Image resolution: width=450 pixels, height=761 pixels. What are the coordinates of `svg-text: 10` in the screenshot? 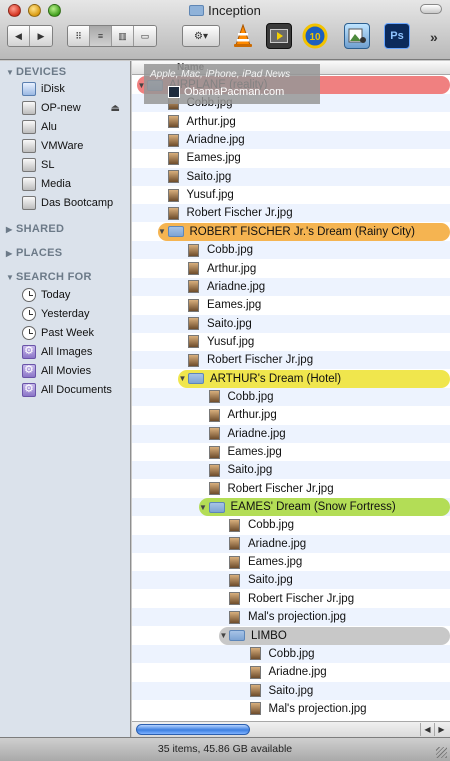 It's located at (315, 37).